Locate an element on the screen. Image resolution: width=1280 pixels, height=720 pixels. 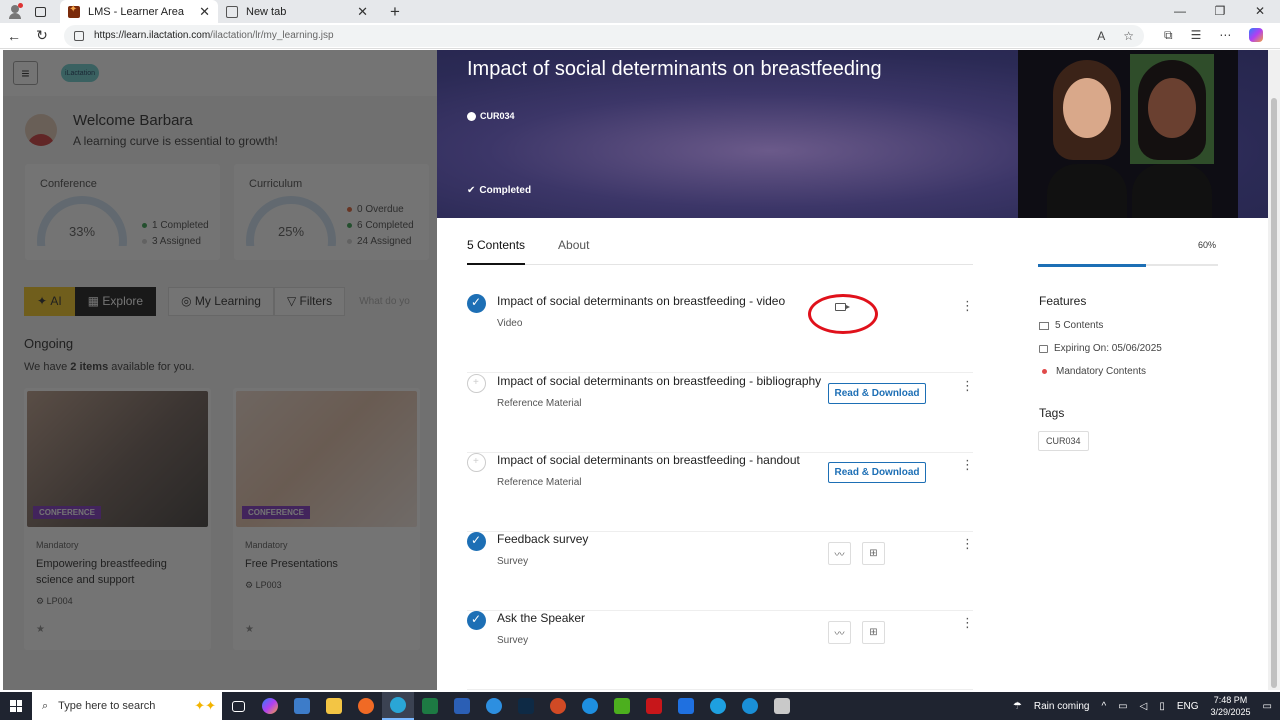
file-explorer-icon is located at coordinates (334, 706).